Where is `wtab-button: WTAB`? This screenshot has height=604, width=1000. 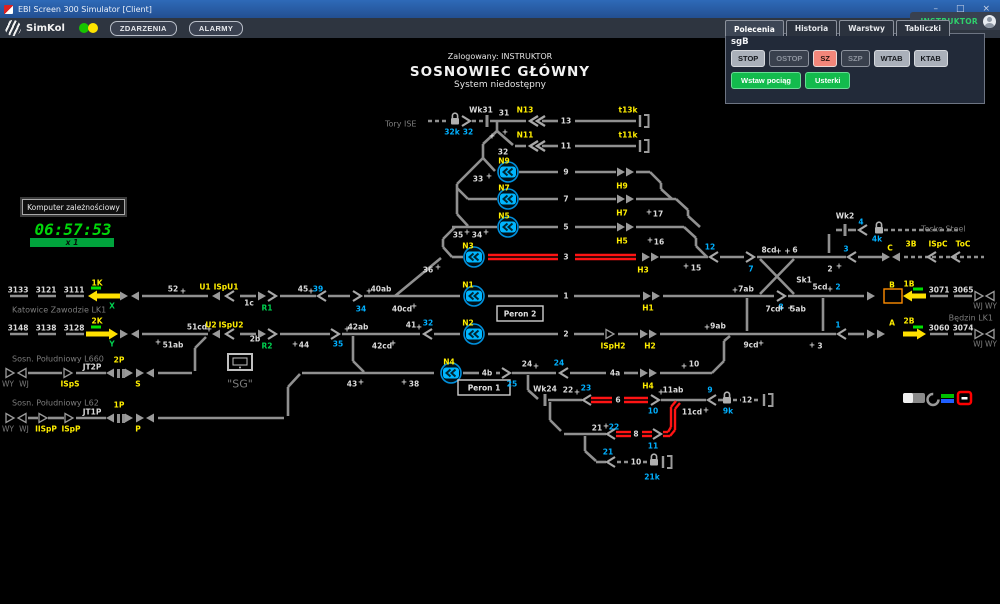
wtab-button: WTAB is located at coordinates (891, 58).